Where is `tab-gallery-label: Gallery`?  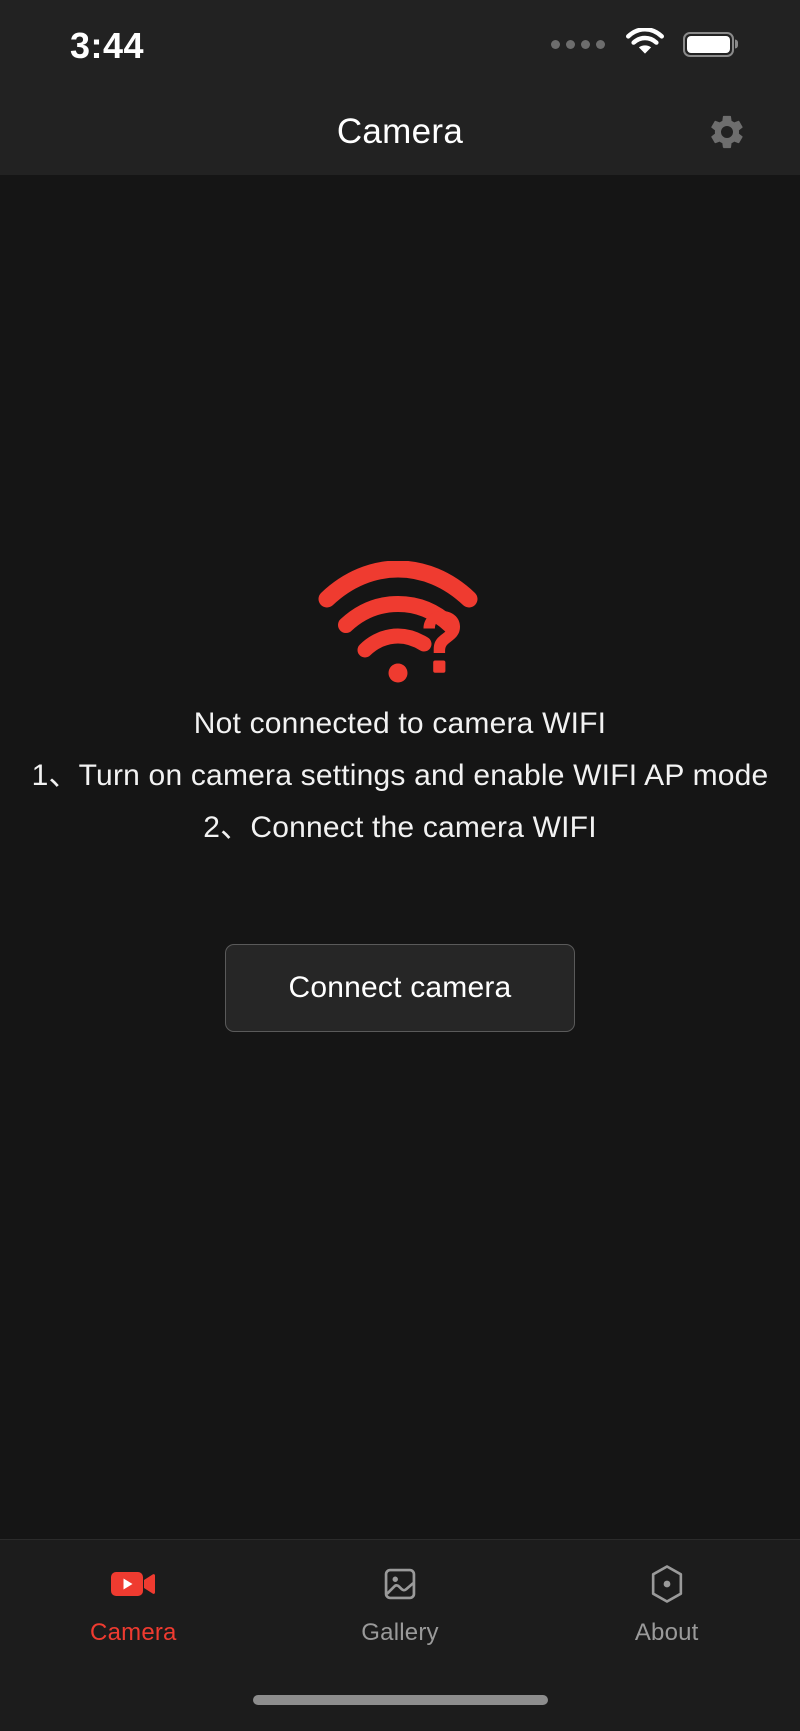 tab-gallery-label: Gallery is located at coordinates (400, 1632).